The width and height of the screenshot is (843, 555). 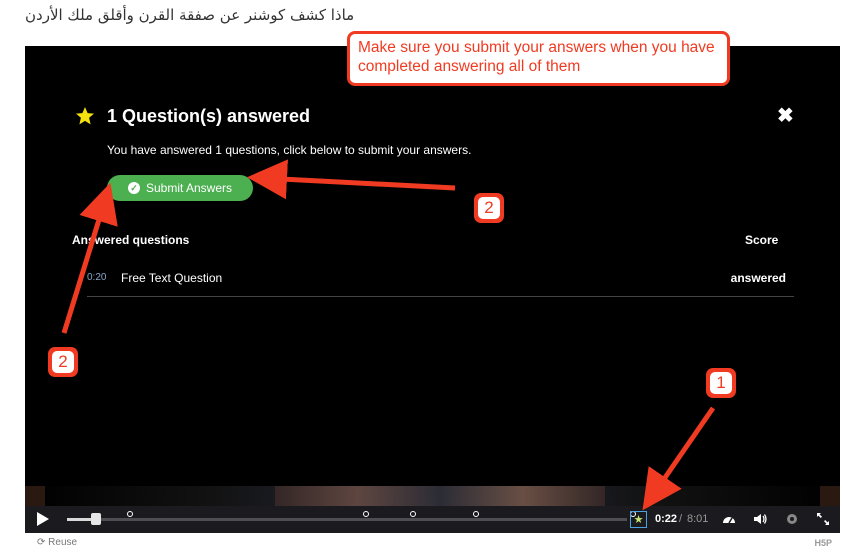 I want to click on settings-icon, so click(x=792, y=519).